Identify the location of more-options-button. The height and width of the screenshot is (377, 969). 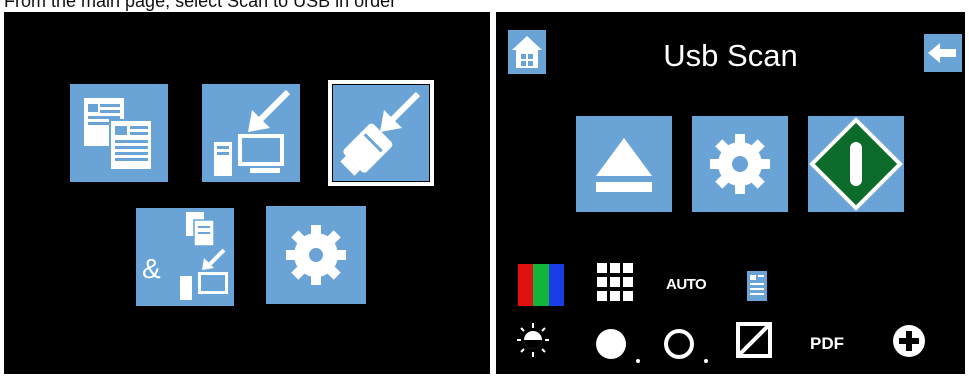
(909, 341).